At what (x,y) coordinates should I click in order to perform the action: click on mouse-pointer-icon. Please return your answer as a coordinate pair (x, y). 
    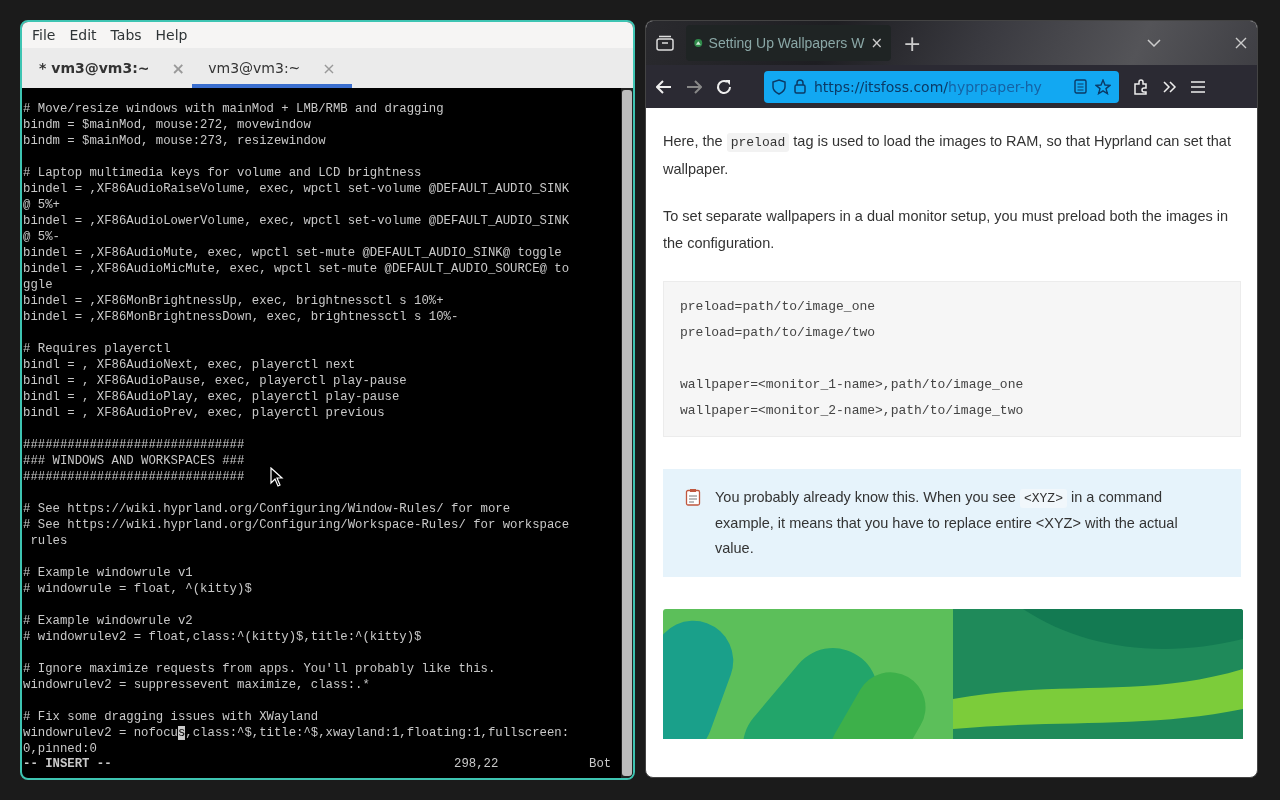
    Looking at the image, I should click on (277, 477).